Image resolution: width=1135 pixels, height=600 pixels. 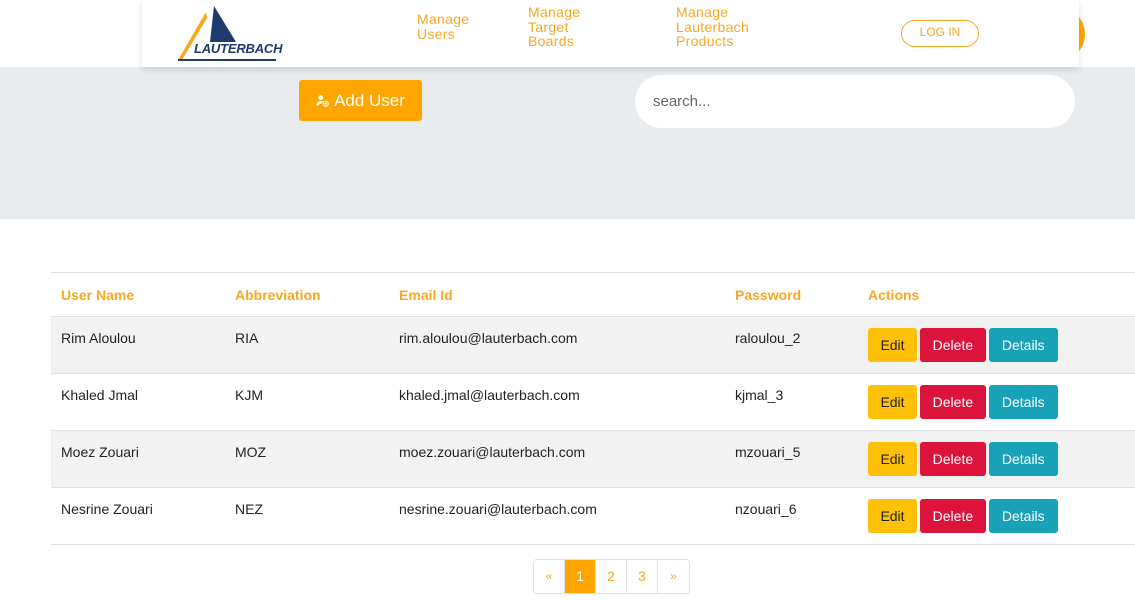 I want to click on header-user-name: User Name, so click(x=138, y=295).